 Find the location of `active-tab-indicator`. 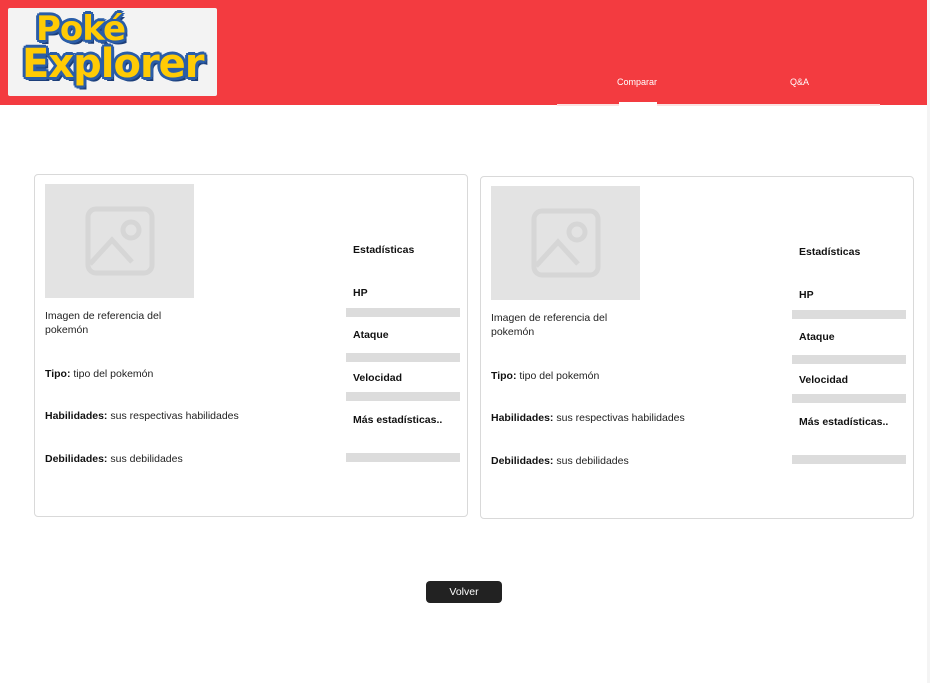

active-tab-indicator is located at coordinates (638, 103).